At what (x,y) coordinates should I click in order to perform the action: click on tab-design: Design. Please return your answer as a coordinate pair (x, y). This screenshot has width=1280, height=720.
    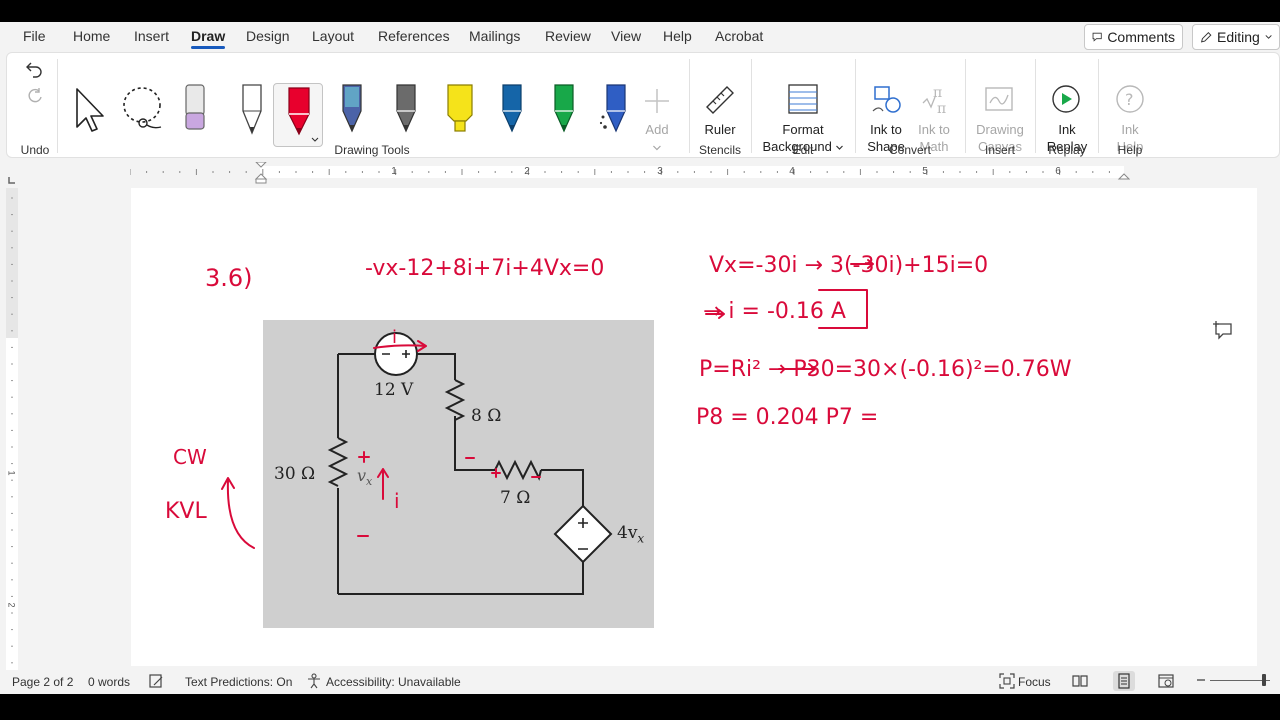
    Looking at the image, I should click on (268, 36).